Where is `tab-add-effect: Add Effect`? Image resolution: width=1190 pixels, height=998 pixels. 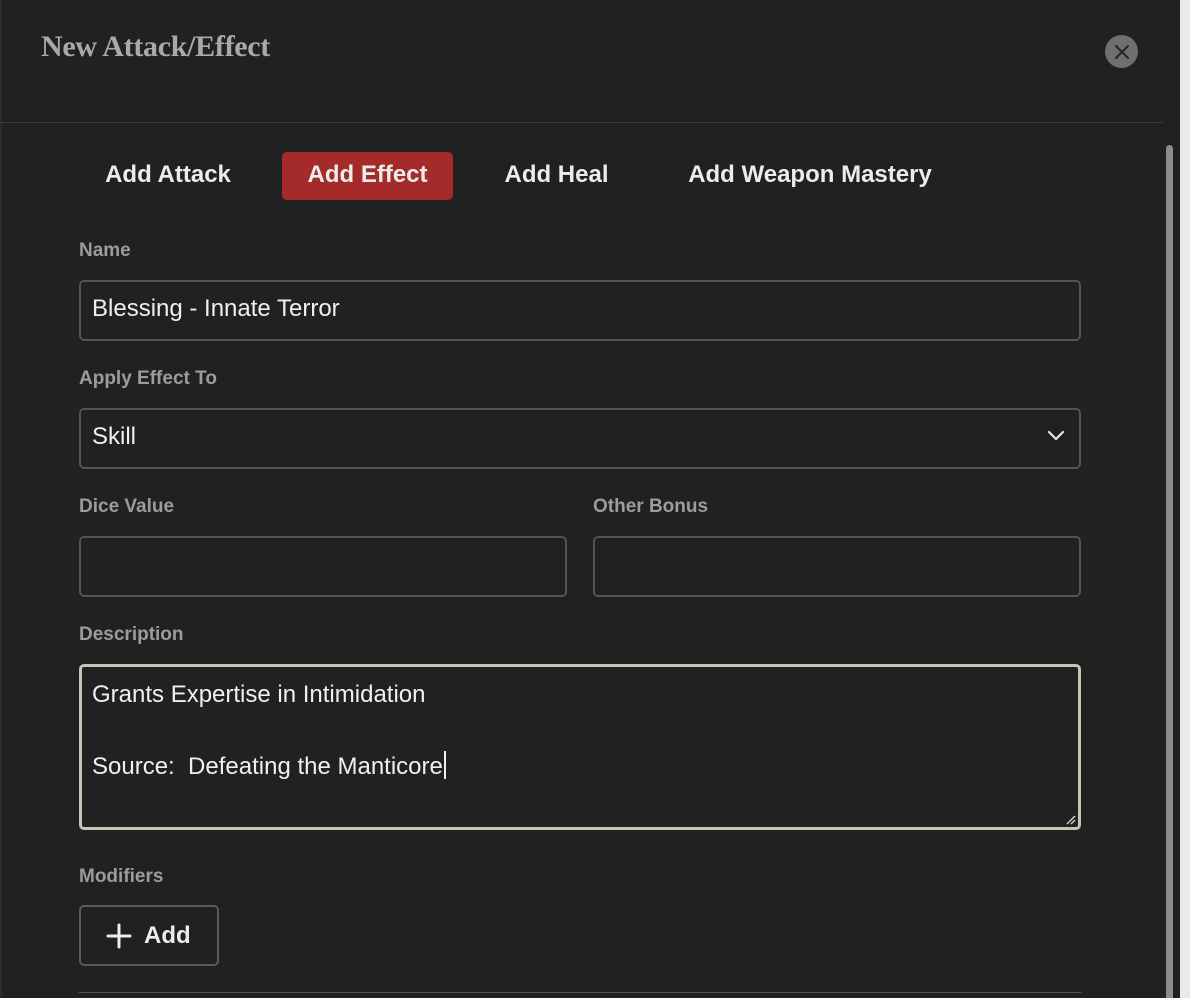
tab-add-effect: Add Effect is located at coordinates (367, 176).